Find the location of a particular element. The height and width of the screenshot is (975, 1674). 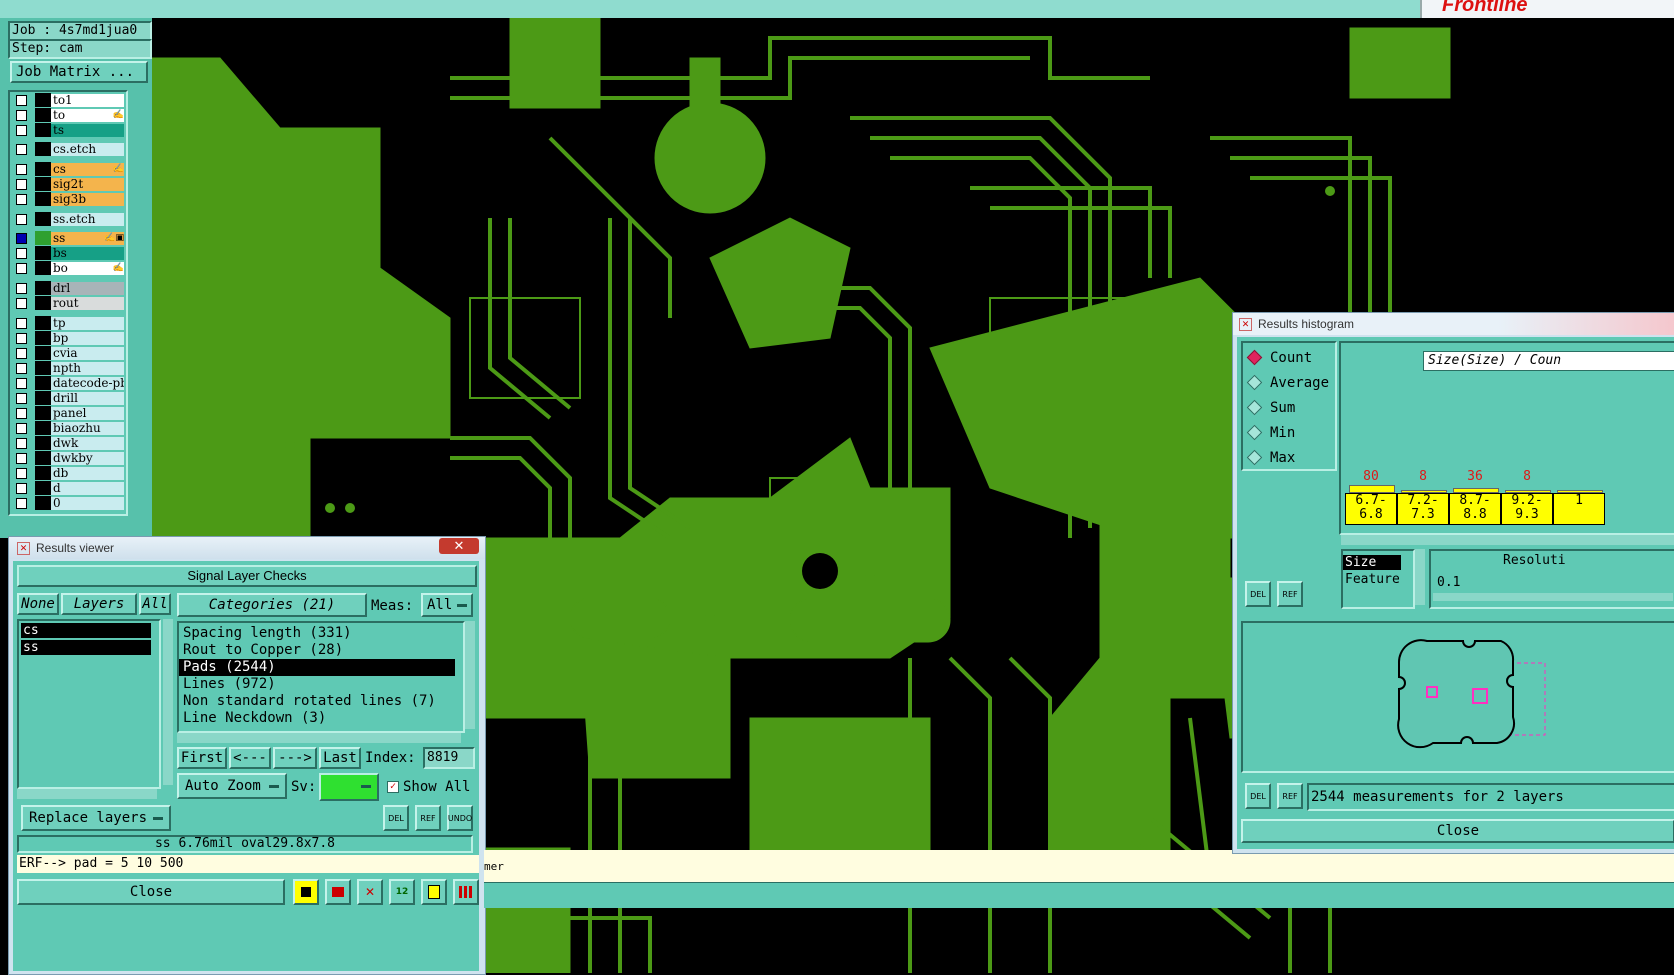

layer-row: to ✍ is located at coordinates (69, 115).